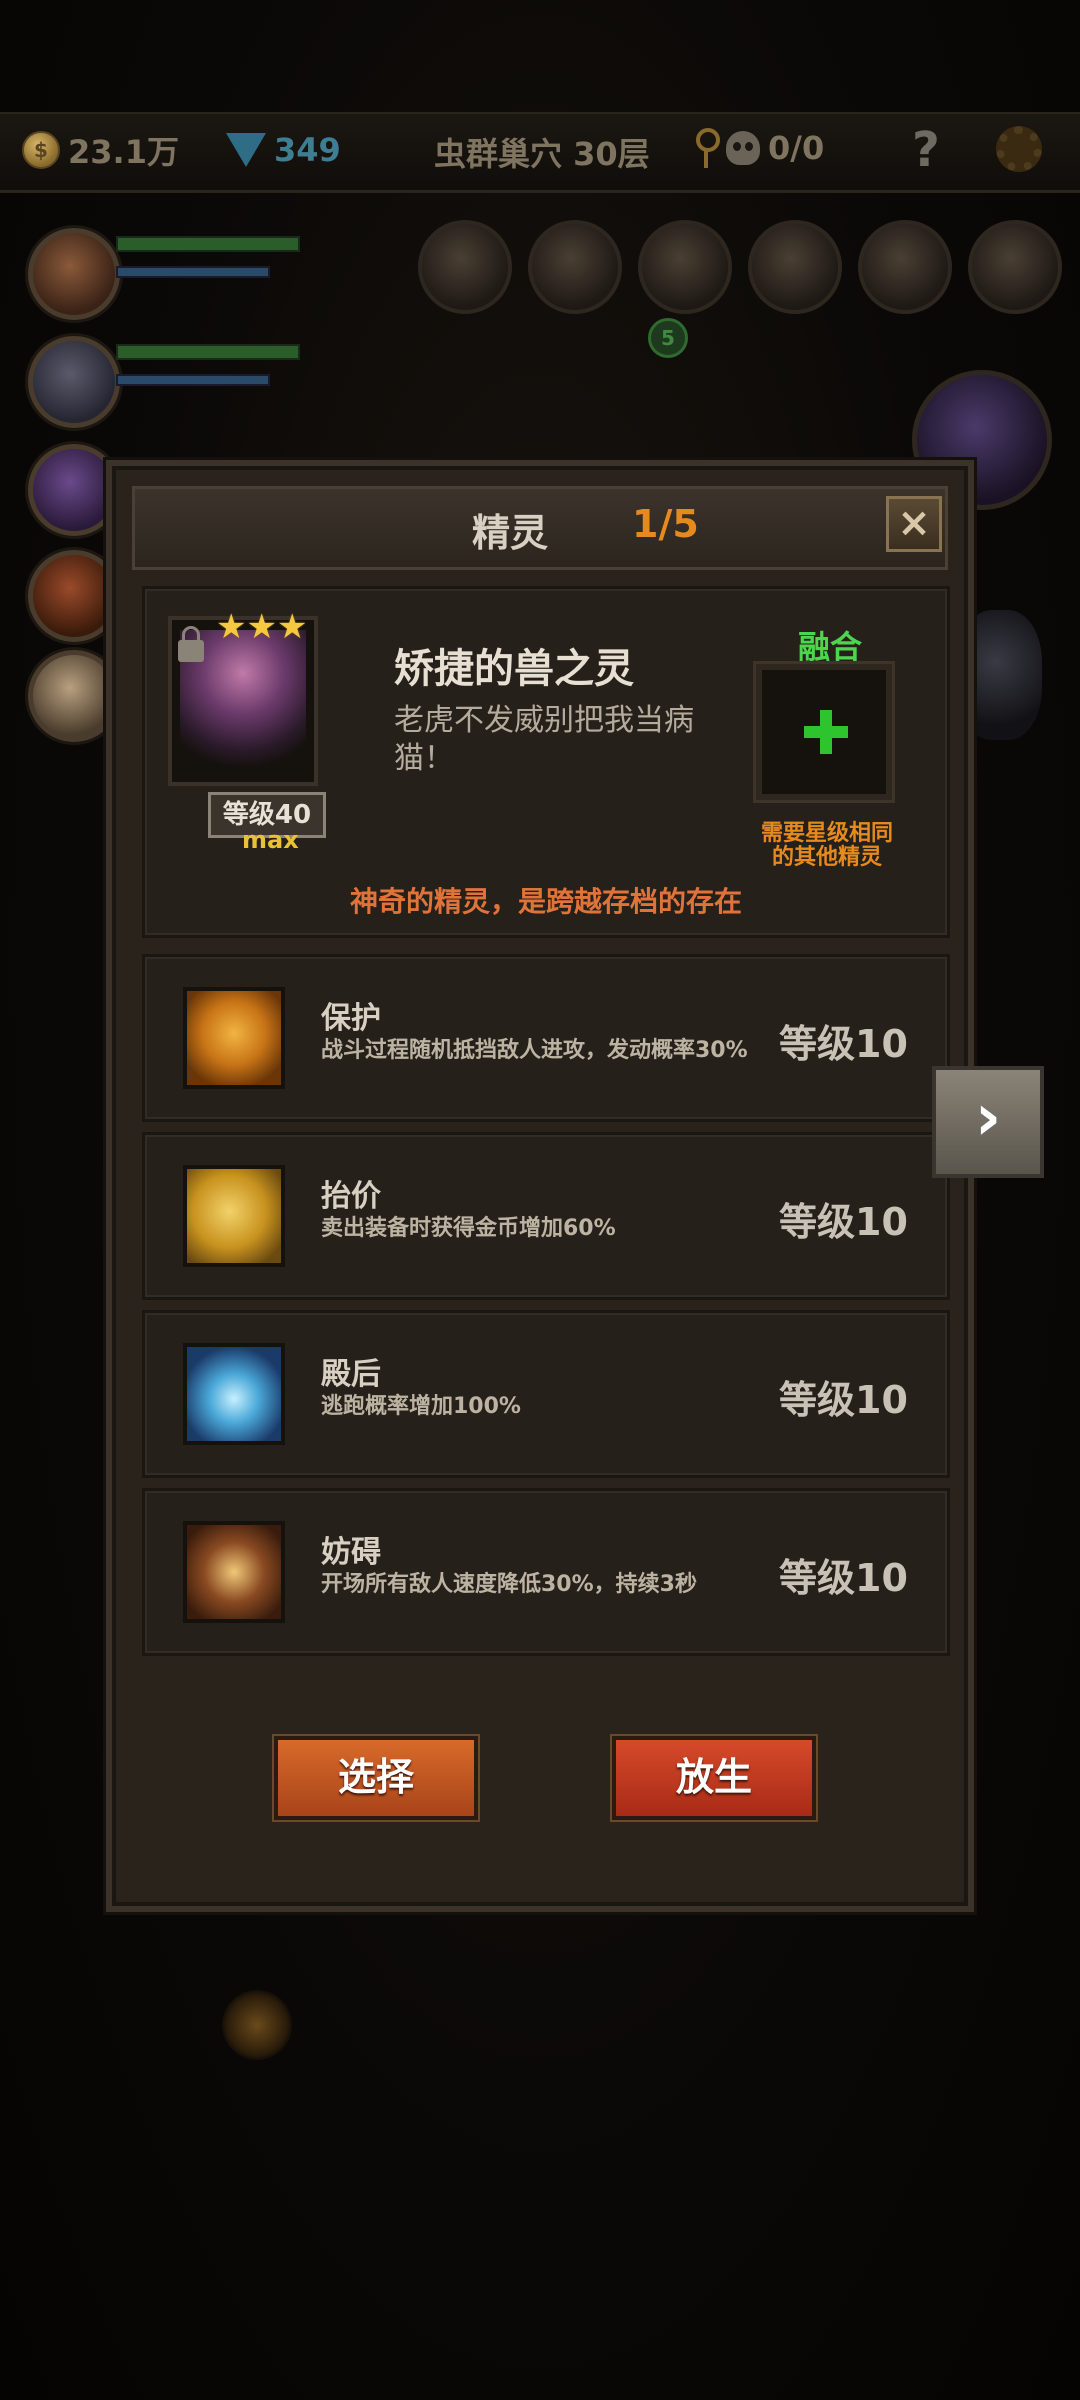 Image resolution: width=1080 pixels, height=2400 pixels. What do you see at coordinates (988, 1122) in the screenshot?
I see `next-page-arrow-button: ›` at bounding box center [988, 1122].